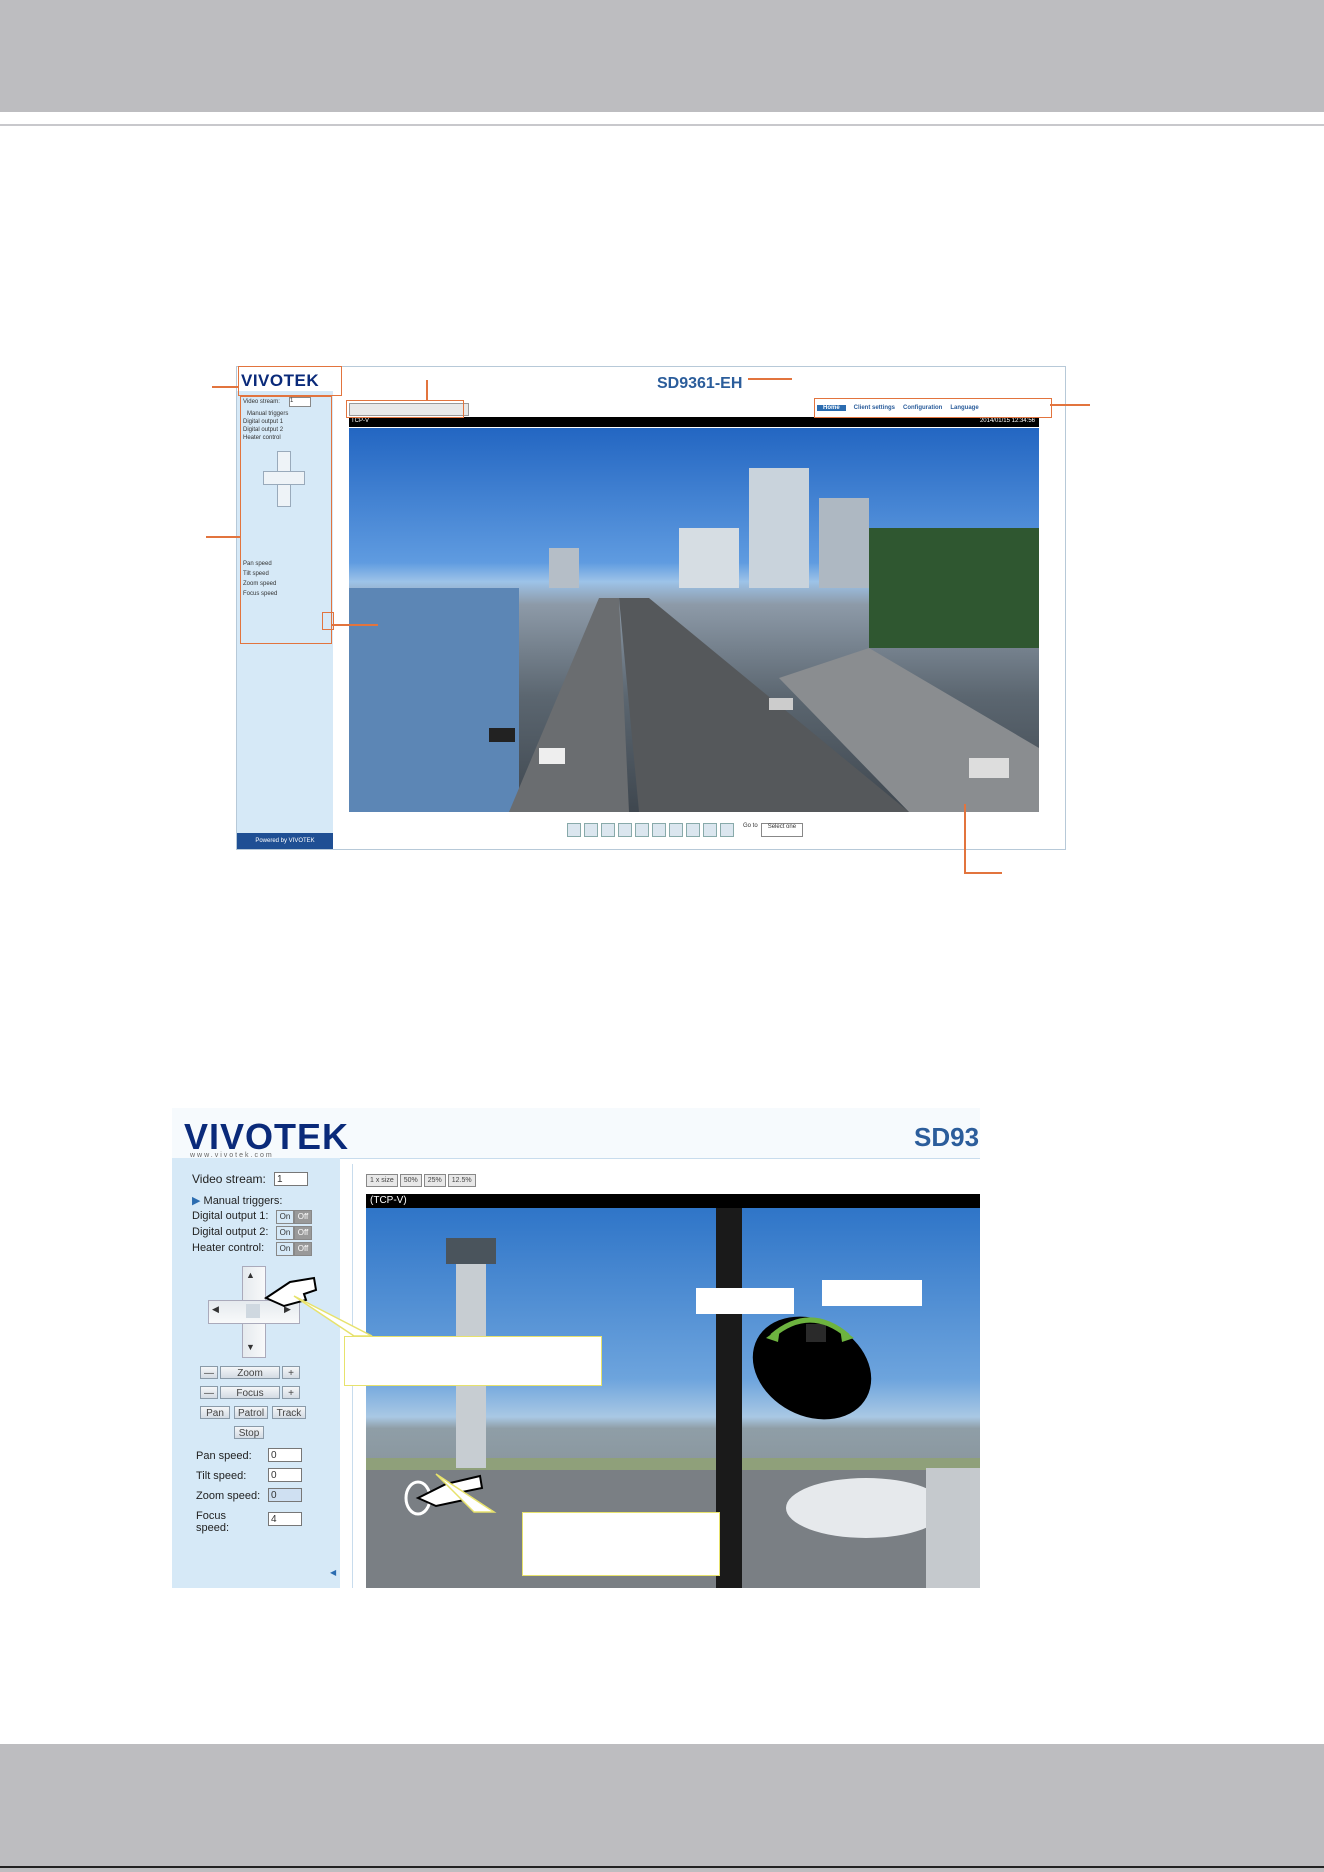  Describe the element at coordinates (933, 408) in the screenshot. I see `callout-box-nav` at that location.